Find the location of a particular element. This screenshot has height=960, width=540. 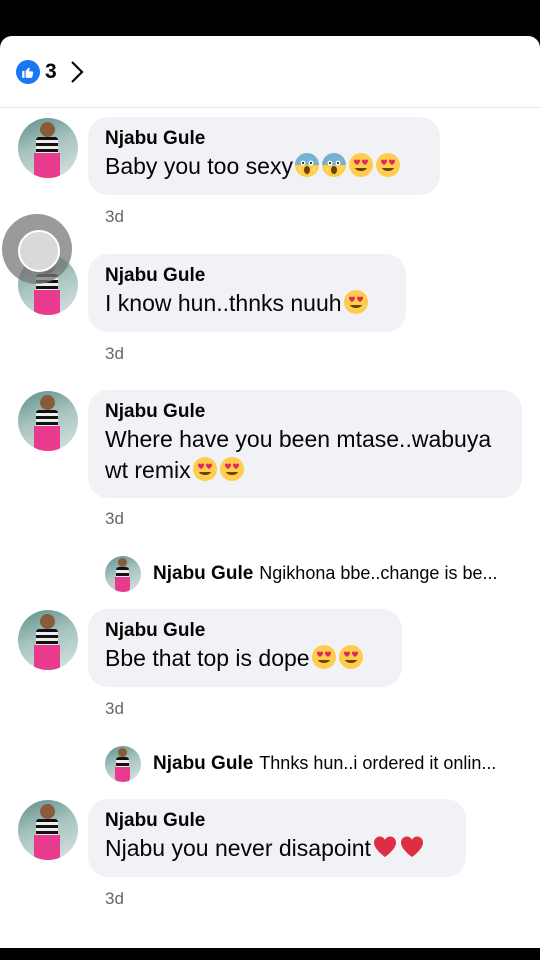

comment-bubble: Njabu Gule Bbe that top is dope is located at coordinates (245, 648).